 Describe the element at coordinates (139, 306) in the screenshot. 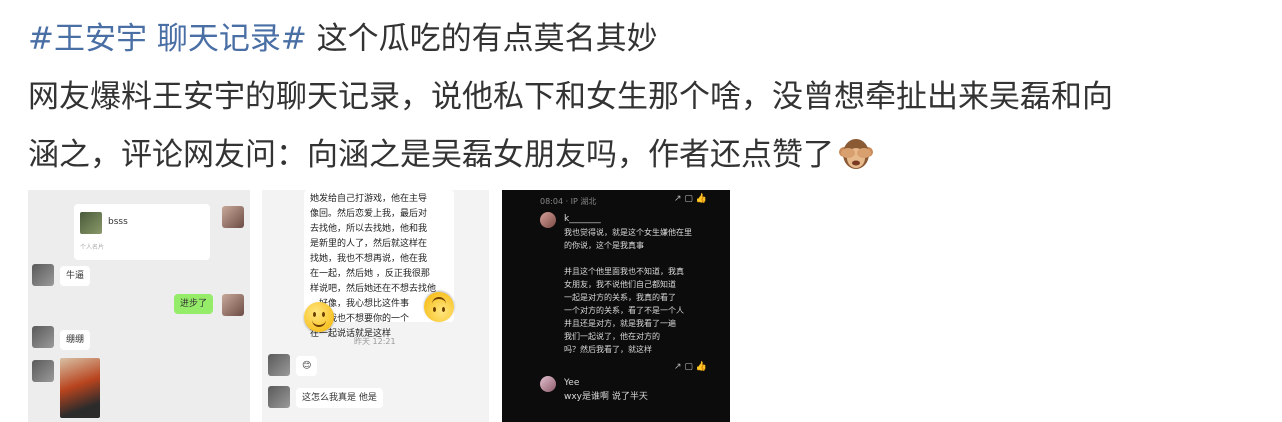

I see `gallery-image-1: bsss 个人名片 牛逼 进步了 绷绷` at that location.